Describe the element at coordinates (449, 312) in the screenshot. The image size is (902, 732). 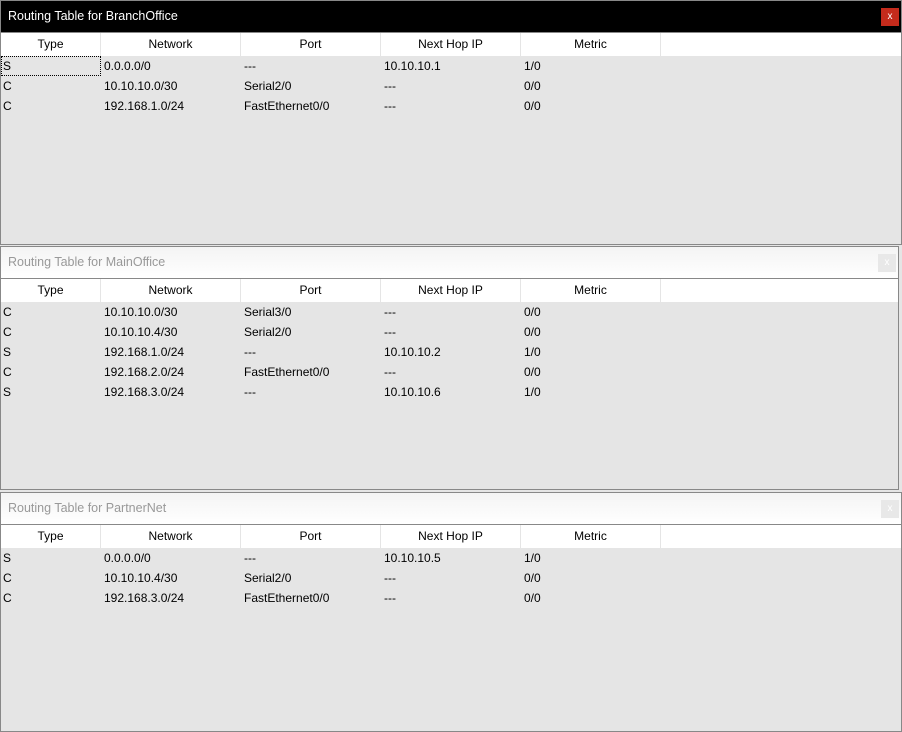
I see `table-row: C 10.10.10.0/30 Serial3/0 --- 0/0` at that location.